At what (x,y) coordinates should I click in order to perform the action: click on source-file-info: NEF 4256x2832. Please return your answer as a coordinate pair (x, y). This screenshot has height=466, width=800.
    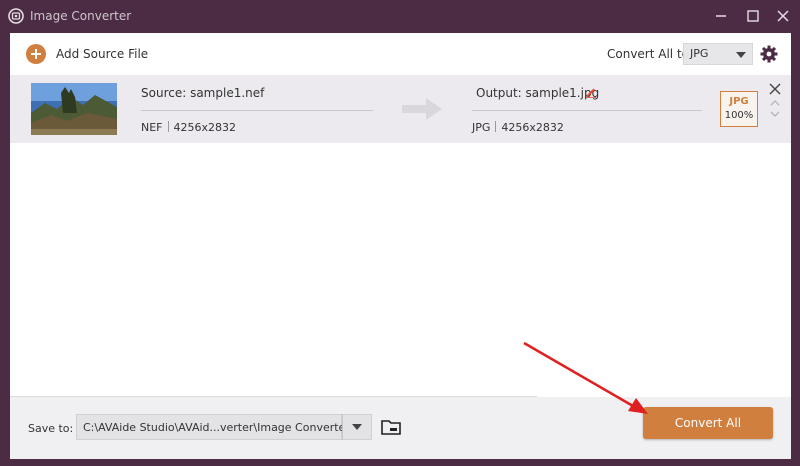
    Looking at the image, I should click on (188, 127).